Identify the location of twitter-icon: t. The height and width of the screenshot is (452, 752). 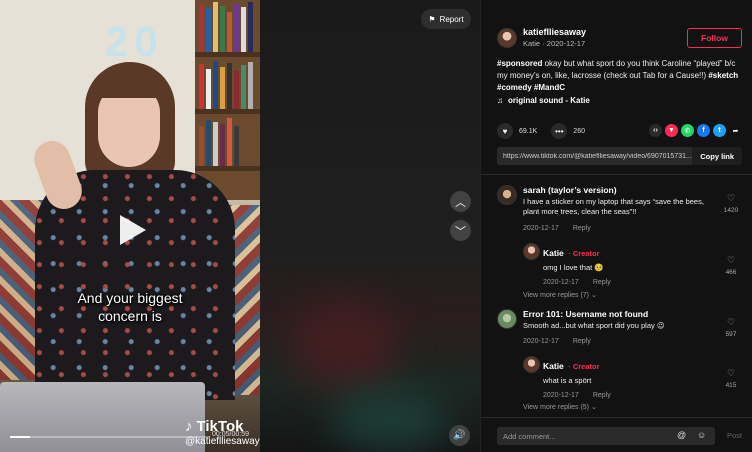
(719, 130).